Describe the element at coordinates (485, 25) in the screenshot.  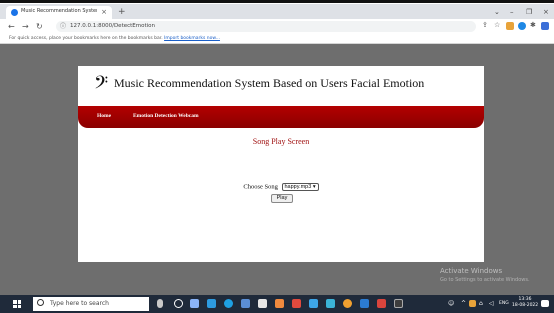
I see `share-icon: ⇪` at that location.